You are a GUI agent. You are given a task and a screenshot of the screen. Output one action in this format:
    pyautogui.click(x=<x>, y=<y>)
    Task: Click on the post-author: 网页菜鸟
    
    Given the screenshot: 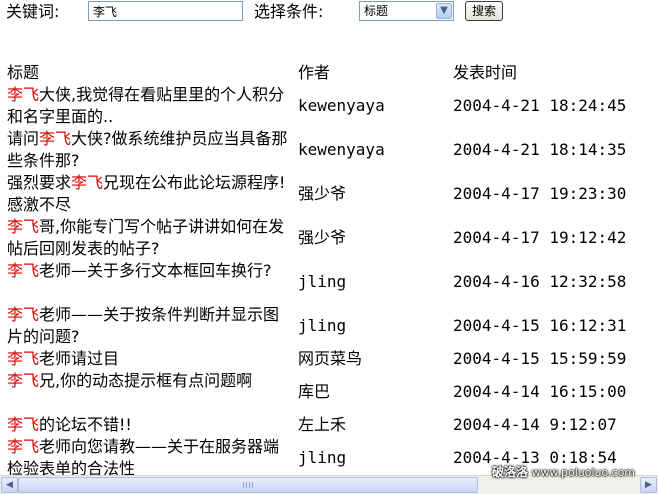 What is the action you would take?
    pyautogui.click(x=330, y=358)
    